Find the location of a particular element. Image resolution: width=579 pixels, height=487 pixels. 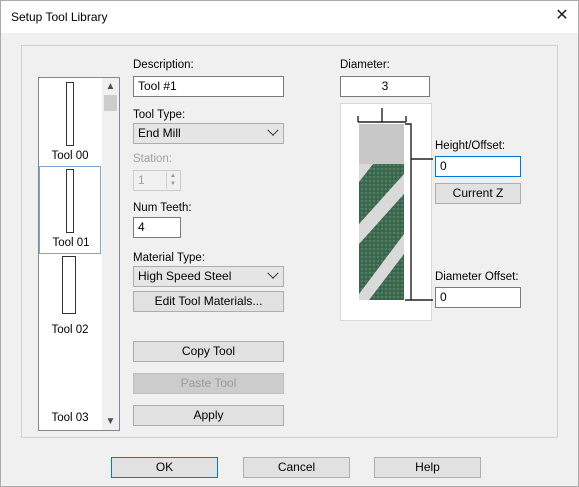

description-label: Description: is located at coordinates (163, 65).